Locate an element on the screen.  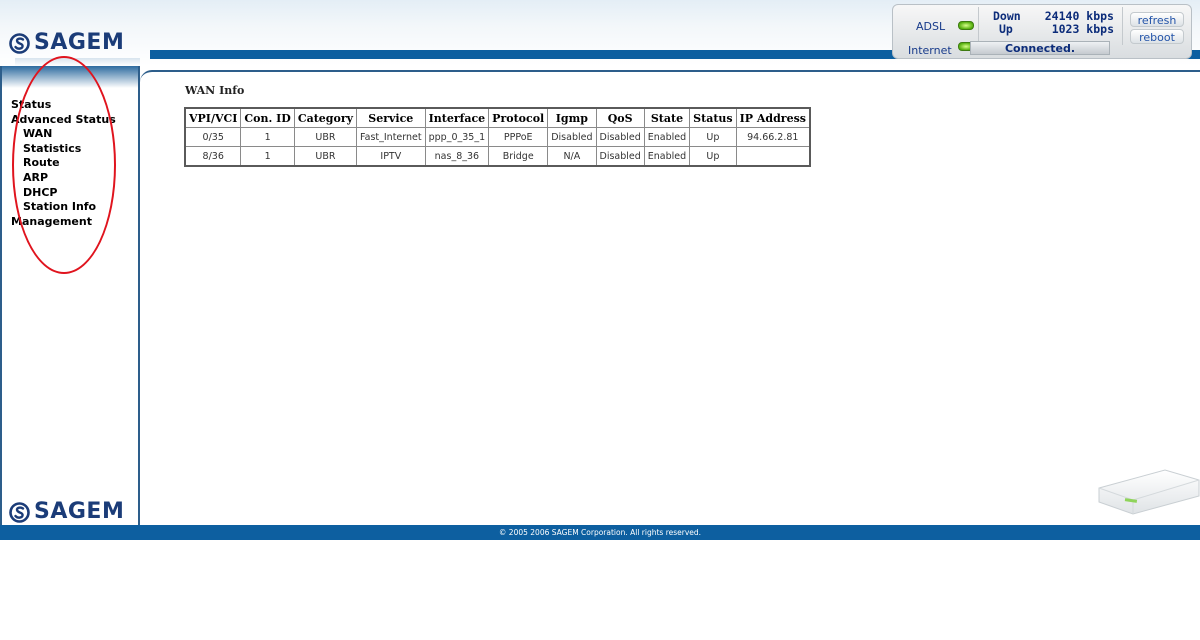
table-cell: PPPoE is located at coordinates (518, 137).